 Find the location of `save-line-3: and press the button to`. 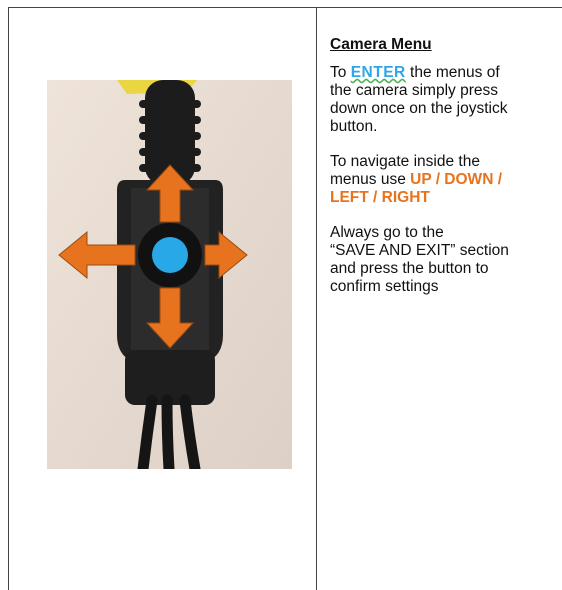

save-line-3: and press the button to is located at coordinates (409, 268).